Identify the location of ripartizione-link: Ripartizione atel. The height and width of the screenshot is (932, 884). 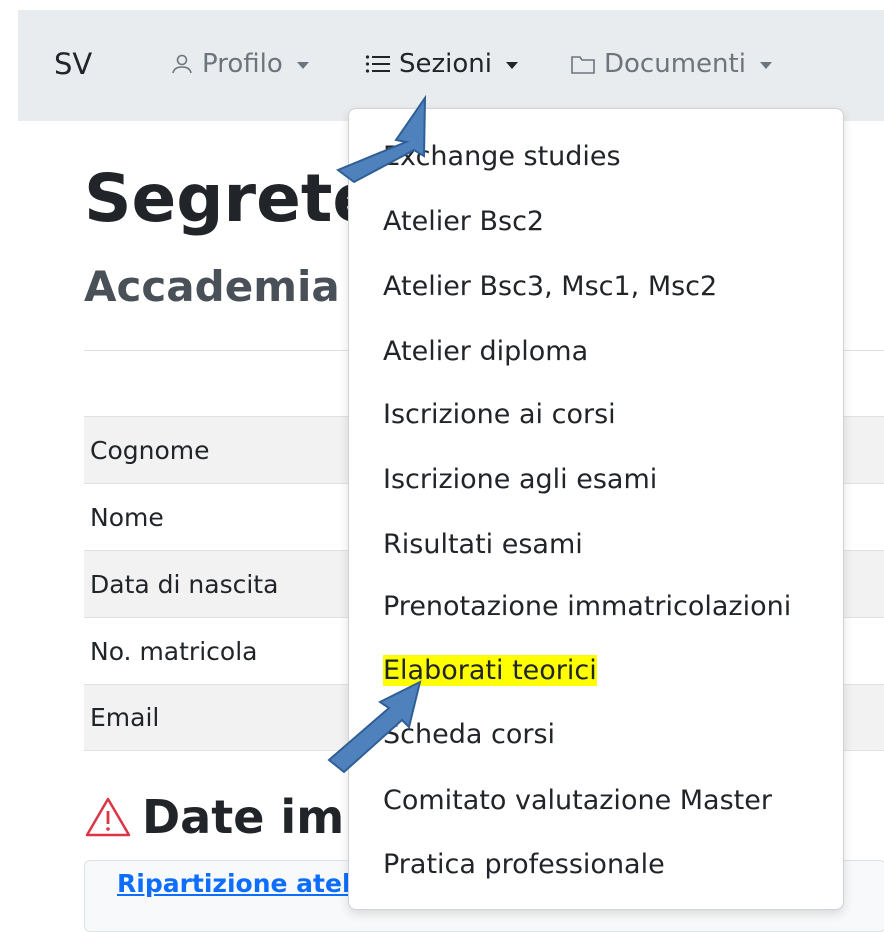
(234, 883).